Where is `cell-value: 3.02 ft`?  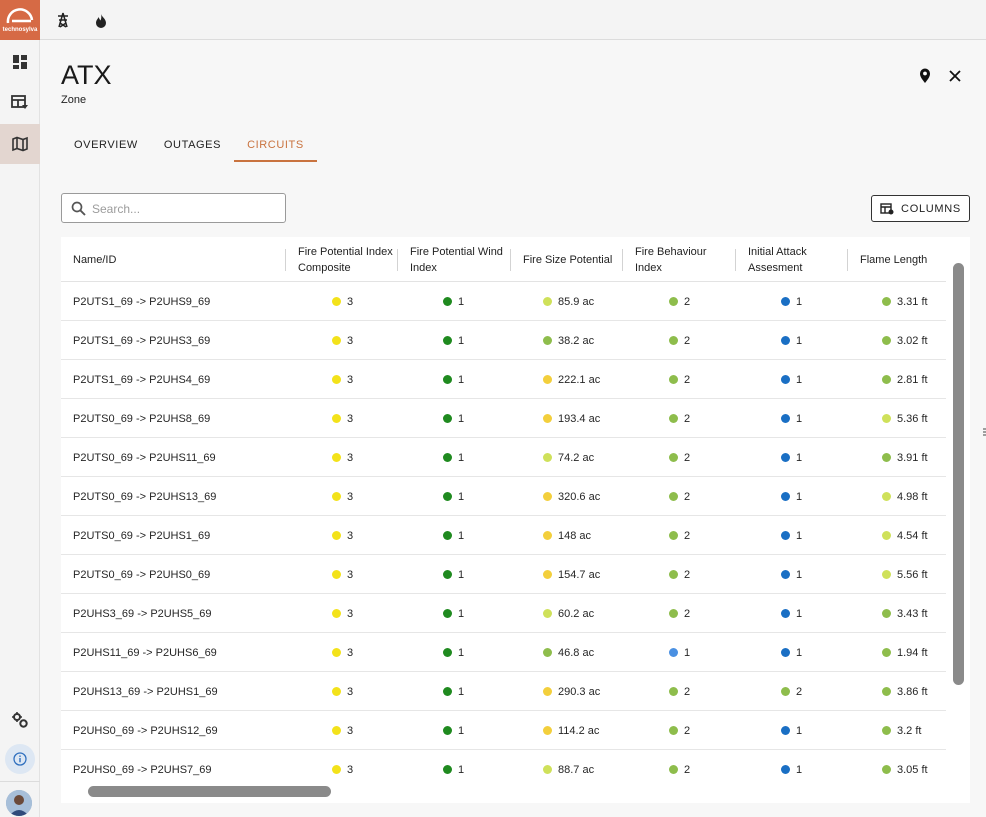
cell-value: 3.02 ft is located at coordinates (912, 340).